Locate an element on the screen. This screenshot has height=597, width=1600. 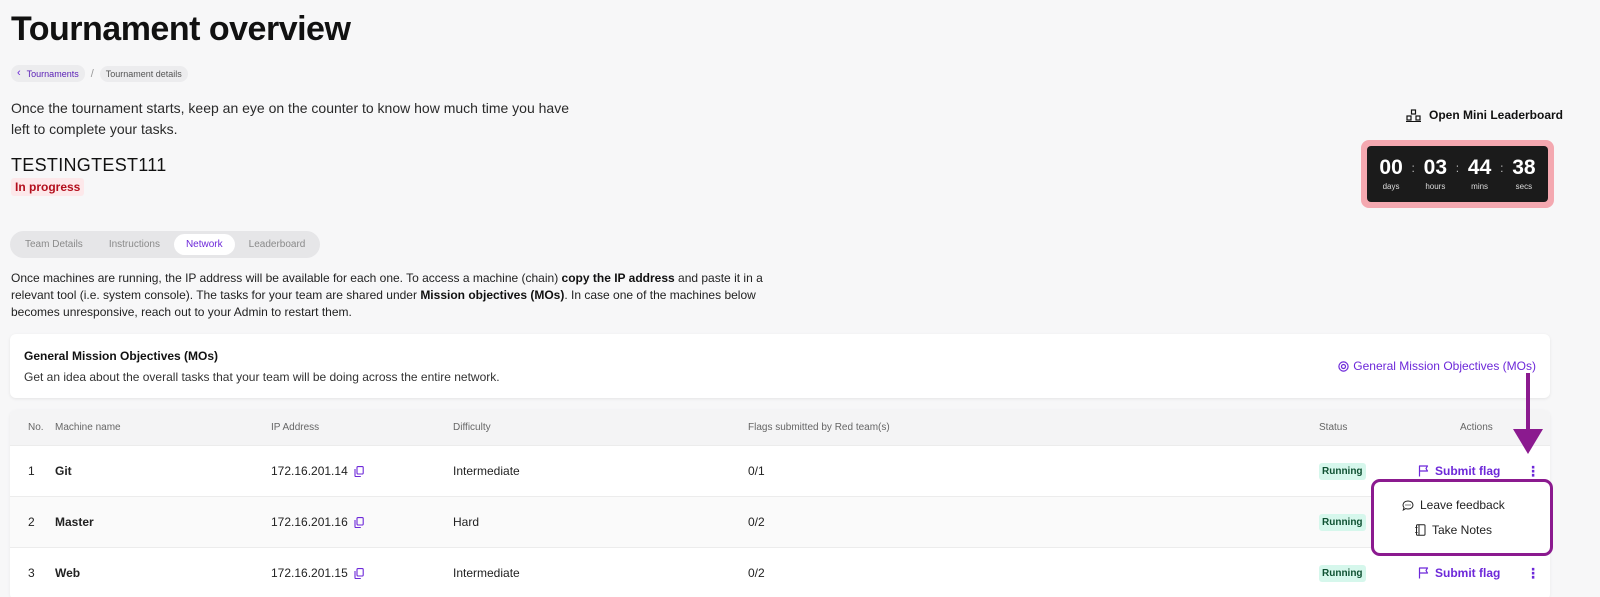
chevron-left-icon: ‹ is located at coordinates (19, 73).